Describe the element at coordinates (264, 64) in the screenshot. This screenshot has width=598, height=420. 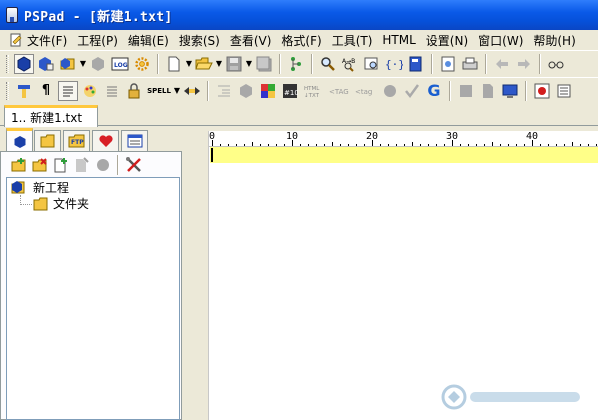
I see `save-all-button` at that location.